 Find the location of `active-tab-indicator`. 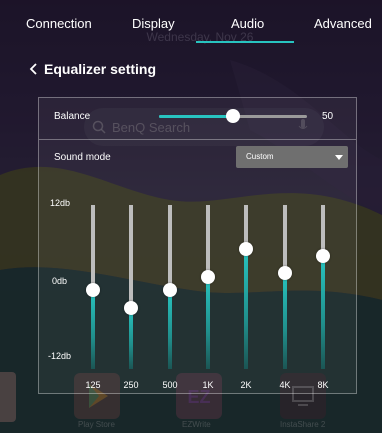

active-tab-indicator is located at coordinates (245, 42).